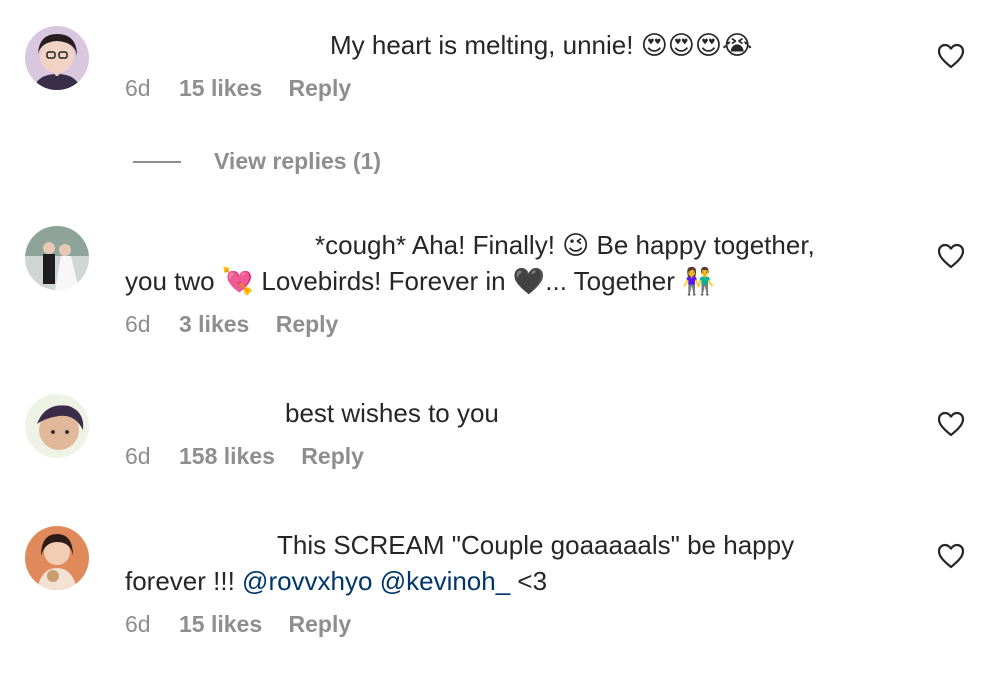  What do you see at coordinates (227, 456) in the screenshot?
I see `likes-count: 158 likes` at bounding box center [227, 456].